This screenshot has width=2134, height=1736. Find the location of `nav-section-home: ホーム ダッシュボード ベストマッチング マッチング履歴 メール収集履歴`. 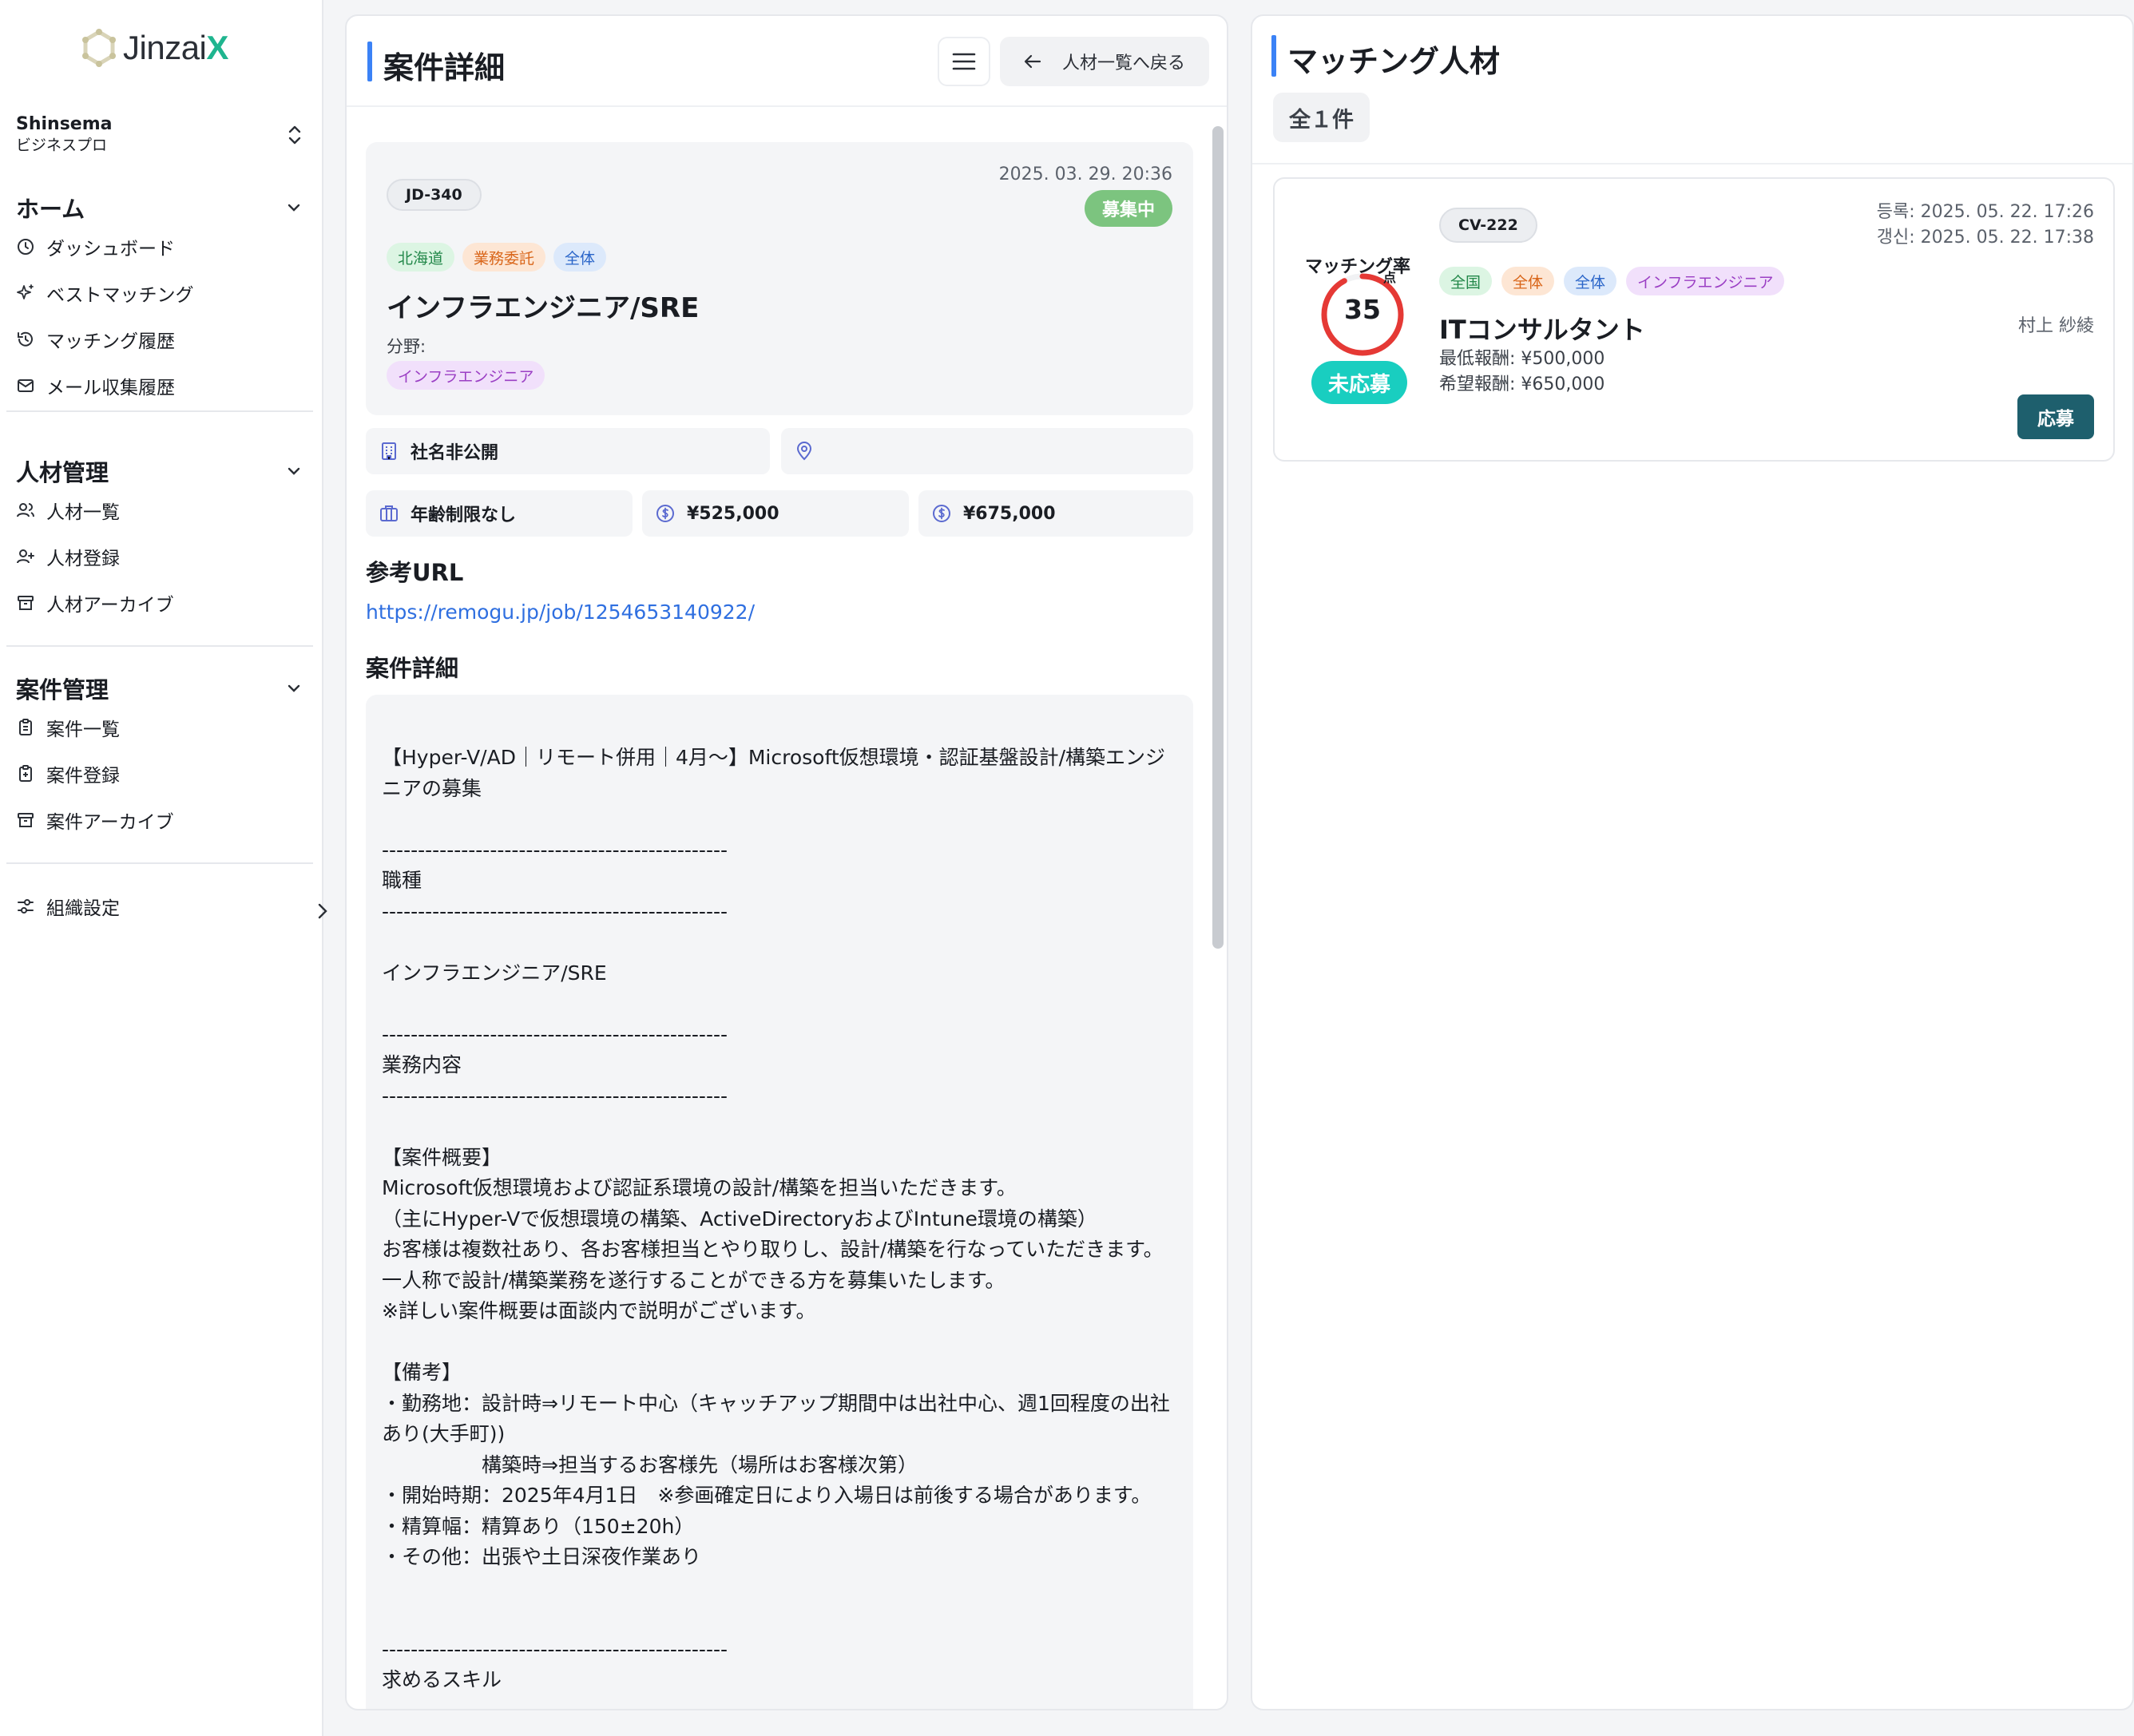

nav-section-home: ホーム ダッシュボード ベストマッチング マッチング履歴 メール収集履歴 is located at coordinates (160, 300).